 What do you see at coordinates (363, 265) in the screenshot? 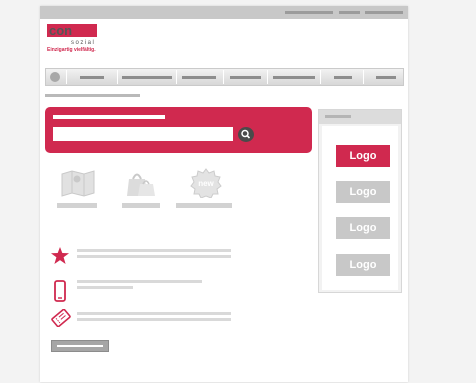
I see `partner-logo-4: Logo` at bounding box center [363, 265].